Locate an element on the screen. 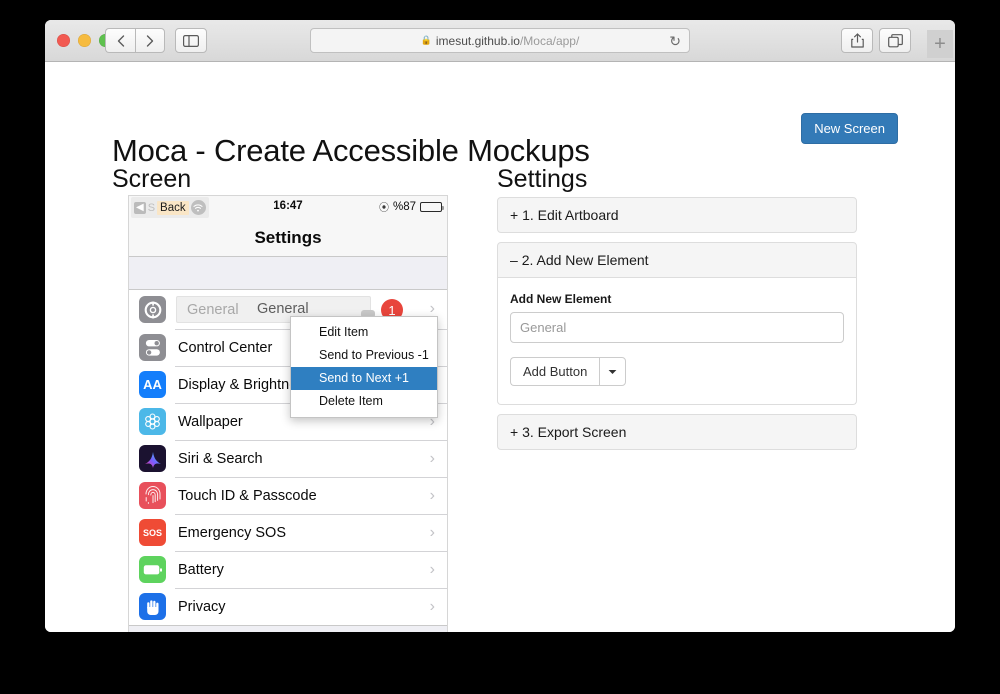 The height and width of the screenshot is (694, 1000). lock-icon: 🔒 is located at coordinates (426, 40).